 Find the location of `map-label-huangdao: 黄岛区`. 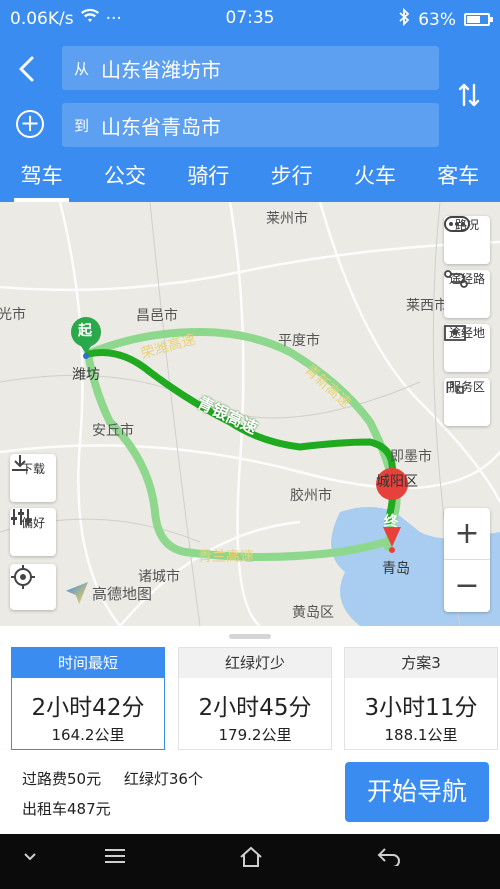

map-label-huangdao: 黄岛区 is located at coordinates (313, 613).